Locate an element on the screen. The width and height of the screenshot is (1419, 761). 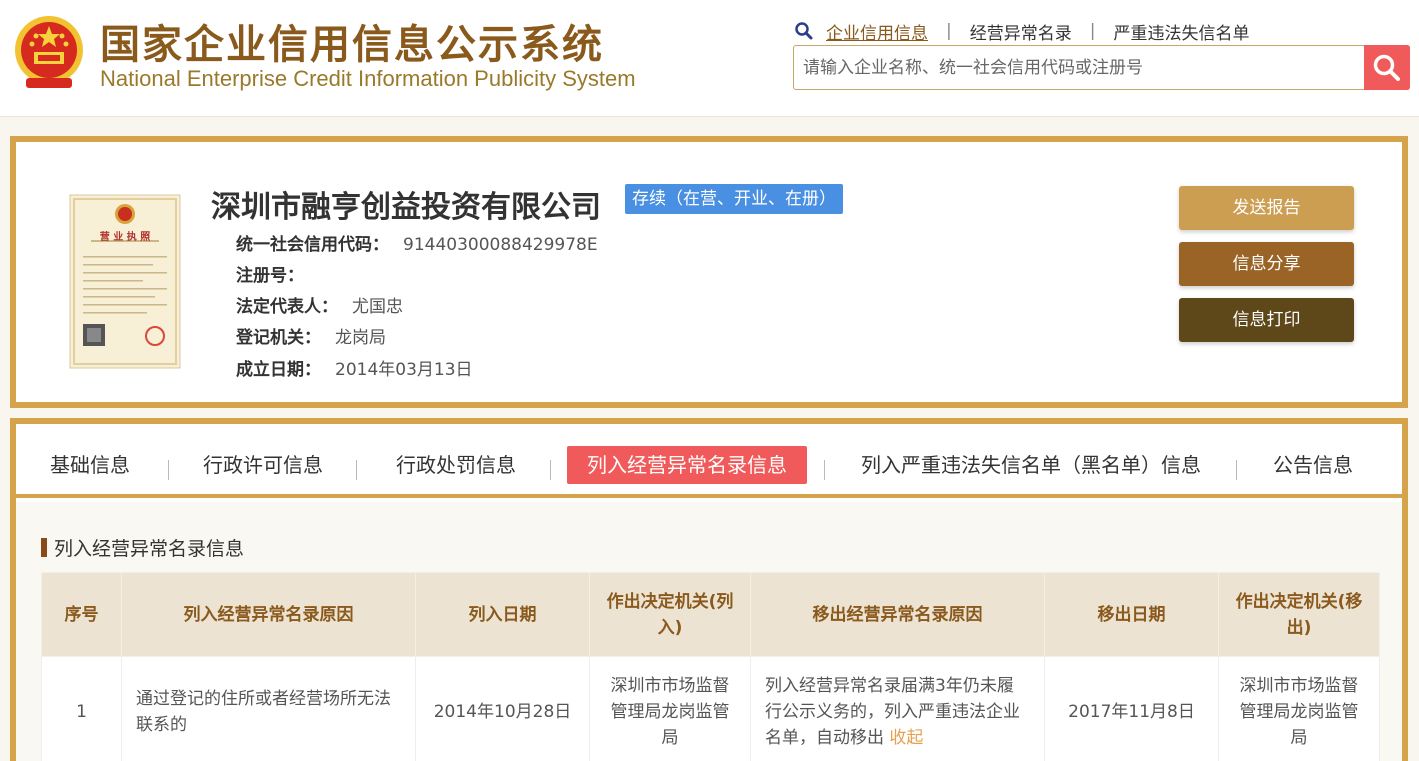
section-marker is located at coordinates (44, 547).